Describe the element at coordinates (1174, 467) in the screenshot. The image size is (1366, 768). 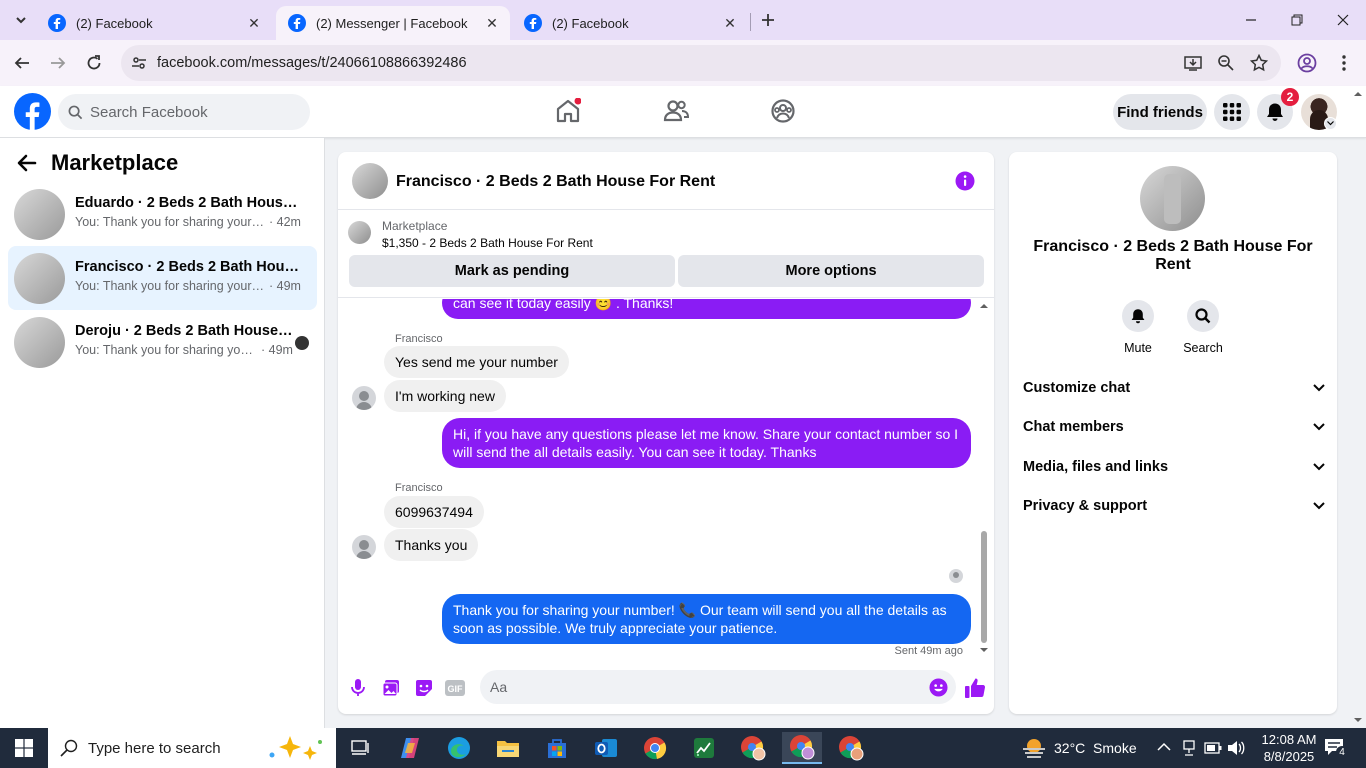
I see `media-files-links-section: Media, files and links` at that location.